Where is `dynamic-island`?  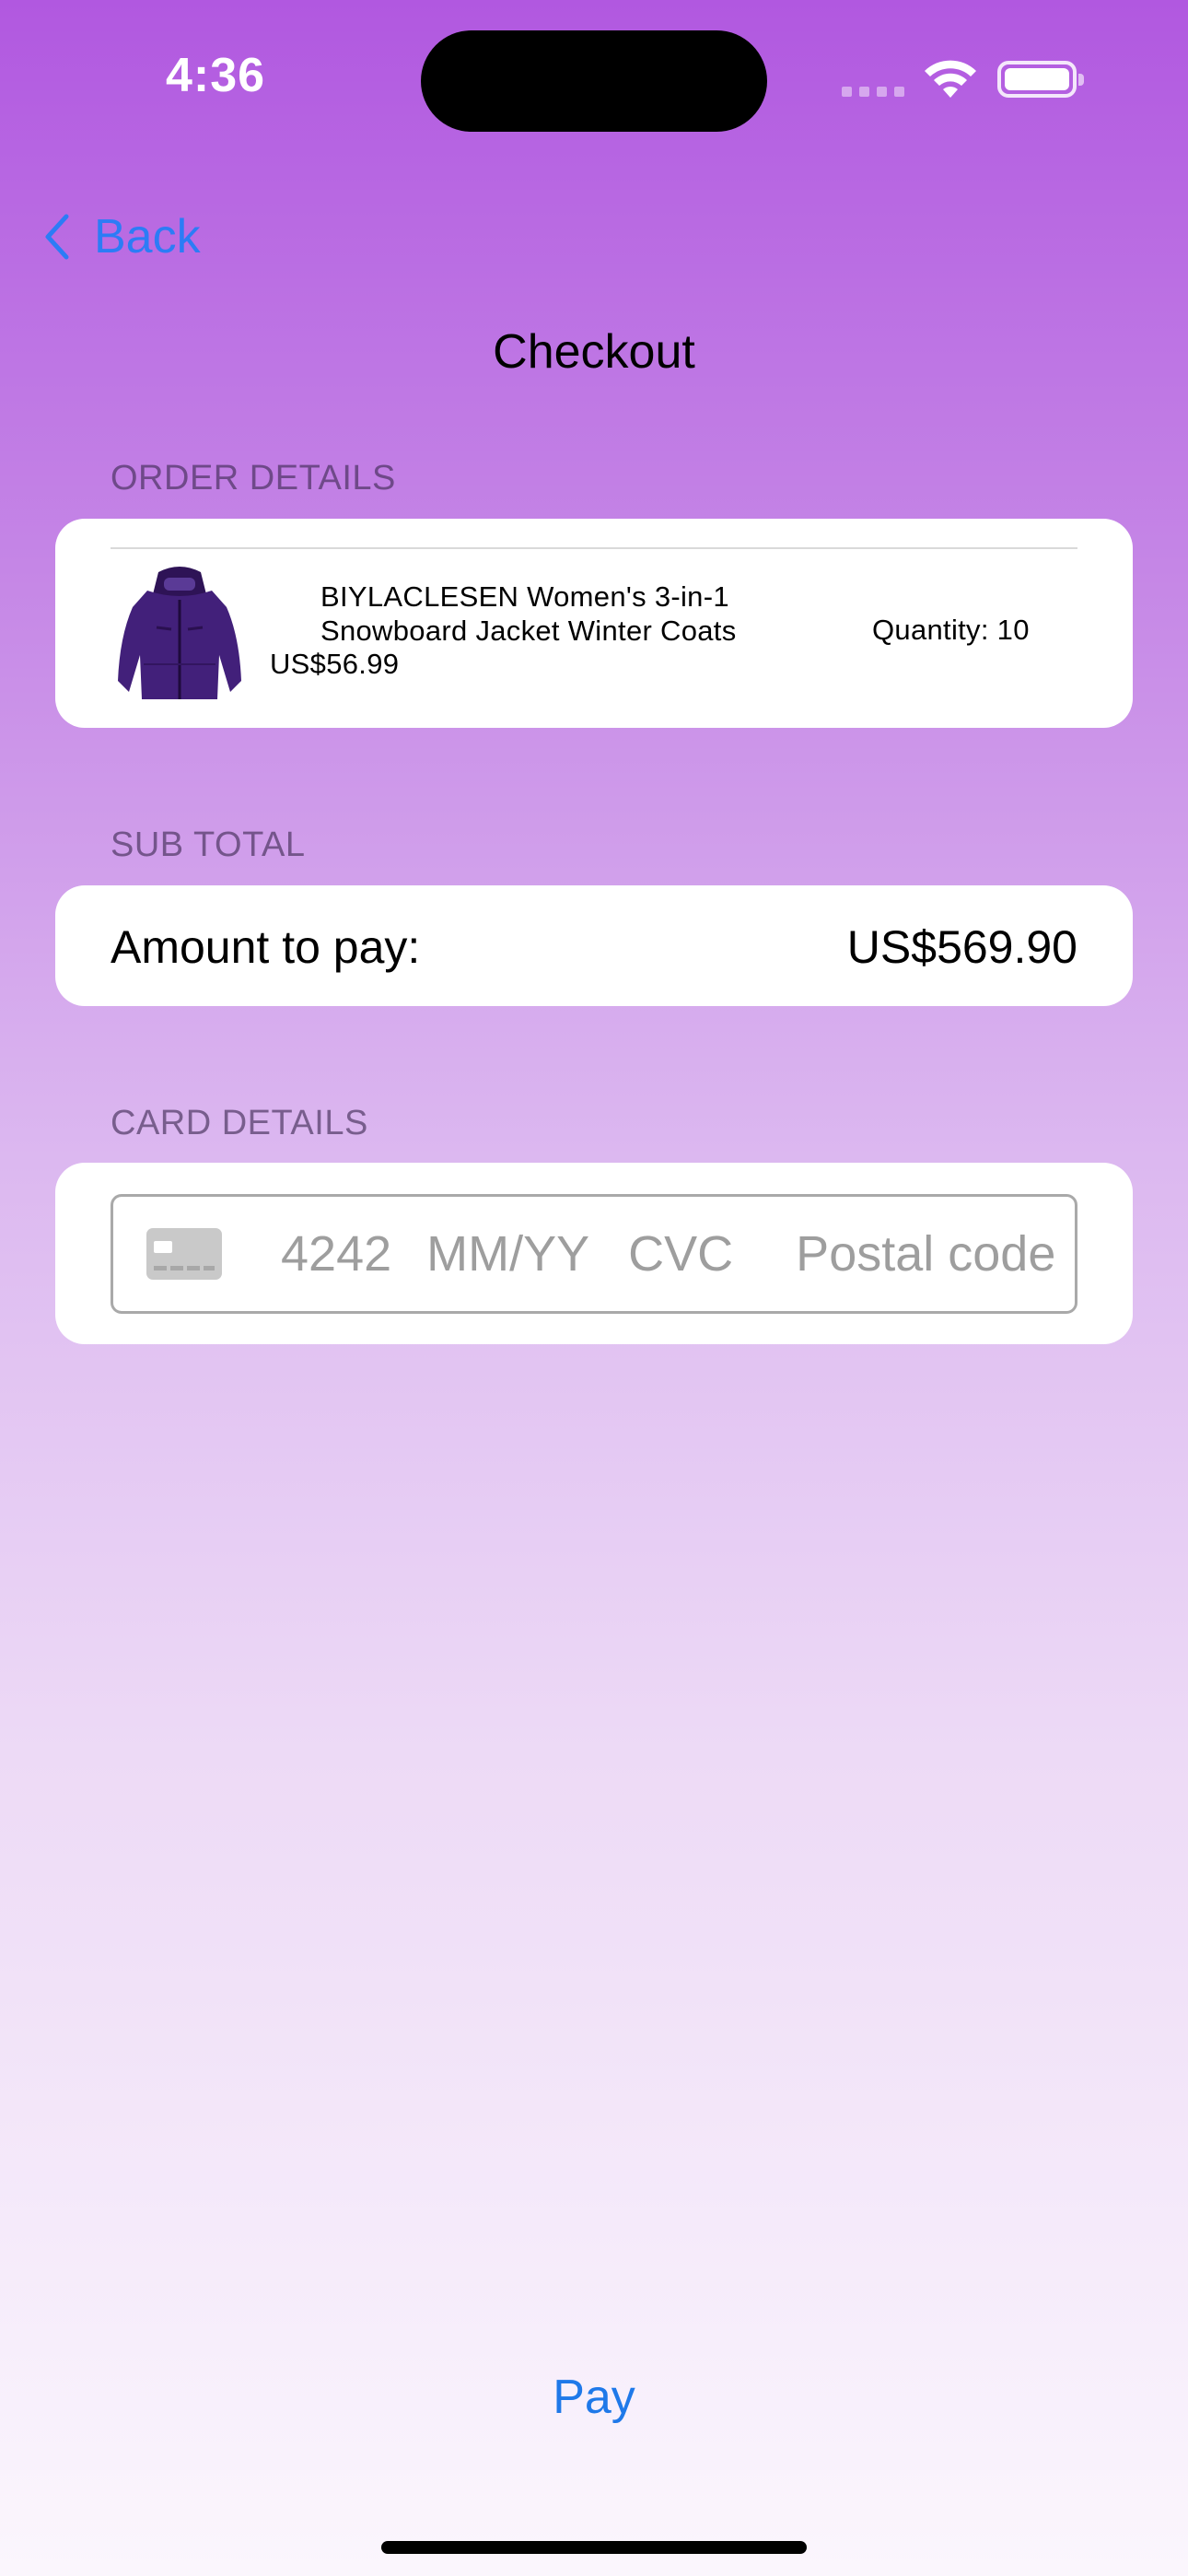
dynamic-island is located at coordinates (594, 81).